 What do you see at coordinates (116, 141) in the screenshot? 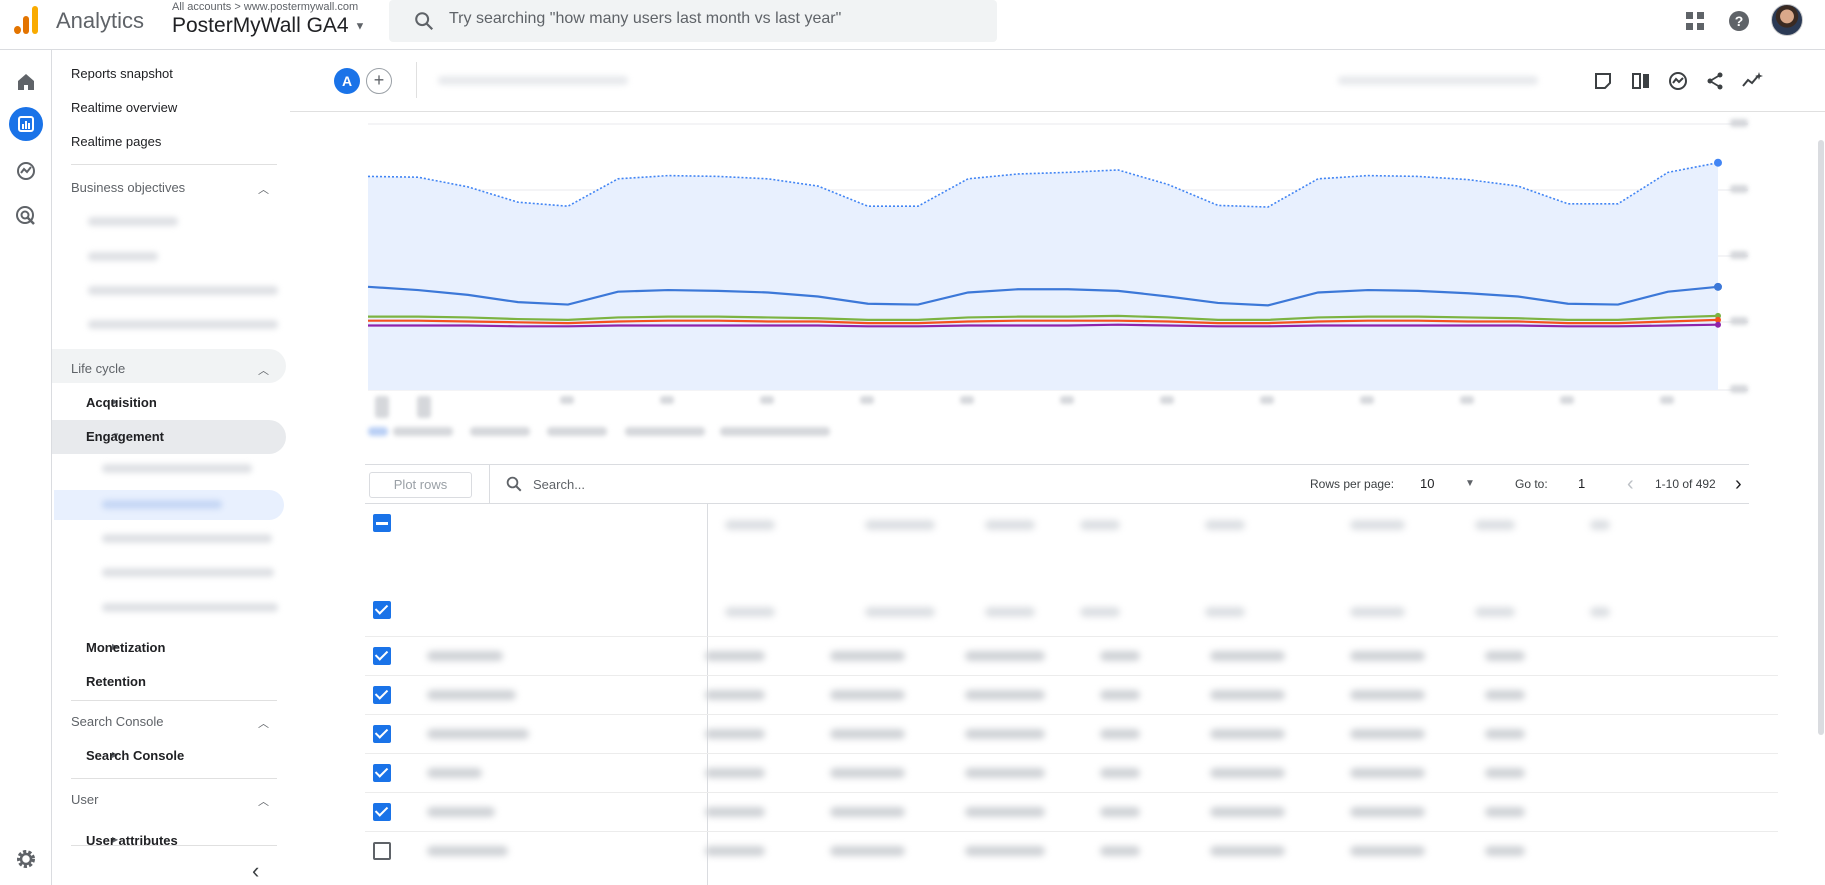
I see `nav-realtime-pages: Realtime pages` at bounding box center [116, 141].